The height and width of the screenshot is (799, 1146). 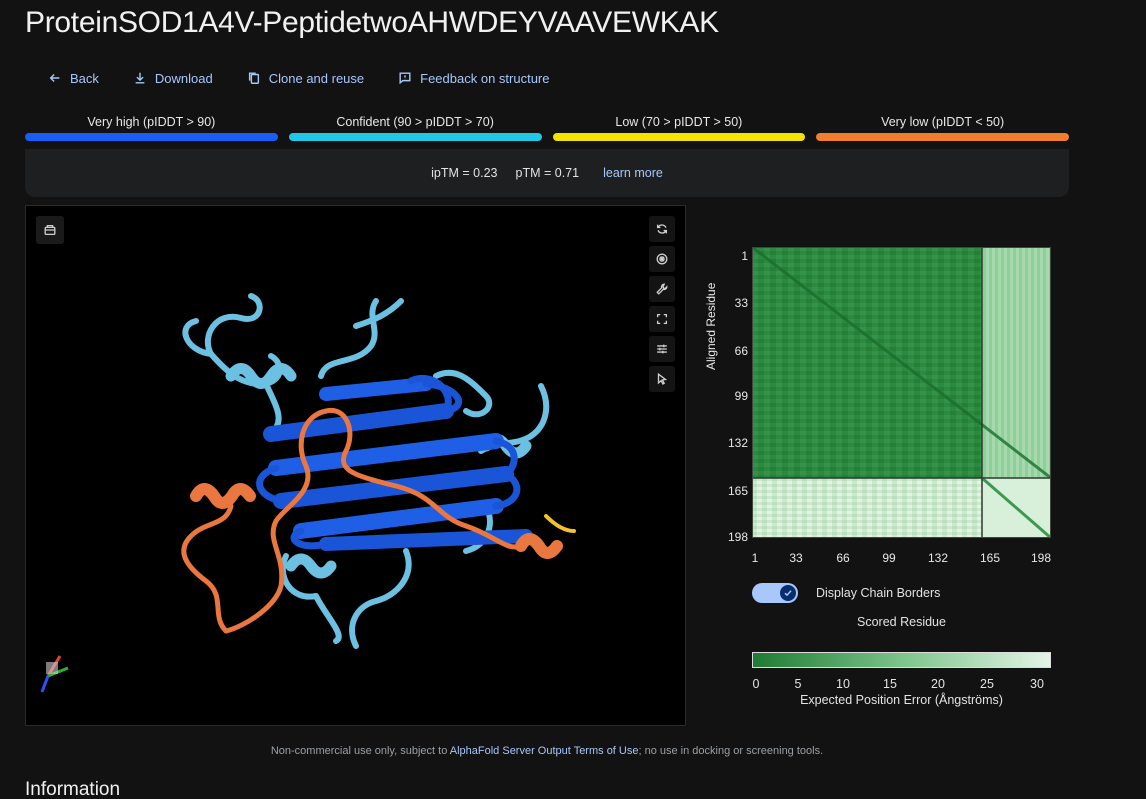 What do you see at coordinates (151, 122) in the screenshot?
I see `legend-label: Very high (pIDDT > 90)` at bounding box center [151, 122].